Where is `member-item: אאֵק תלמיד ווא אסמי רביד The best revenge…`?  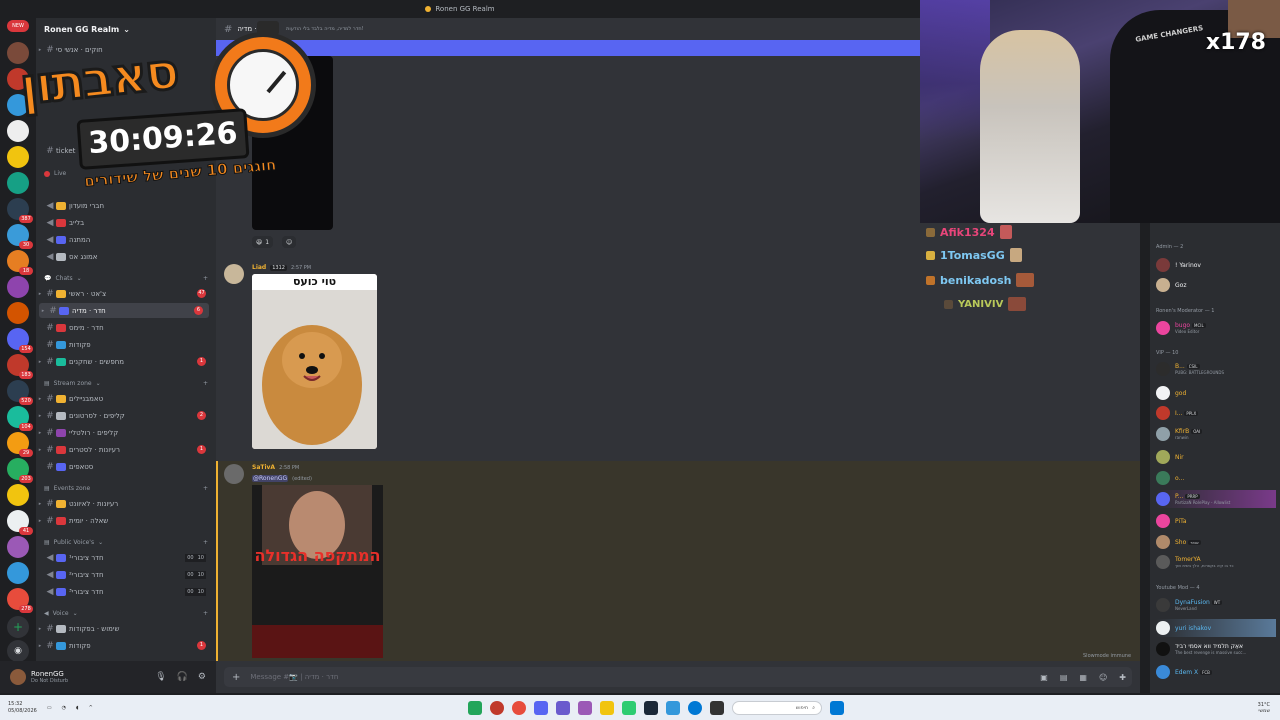
member-item: אאֵק תלמיד ווא אסמי רביד The best revenge… is located at coordinates (1216, 649).